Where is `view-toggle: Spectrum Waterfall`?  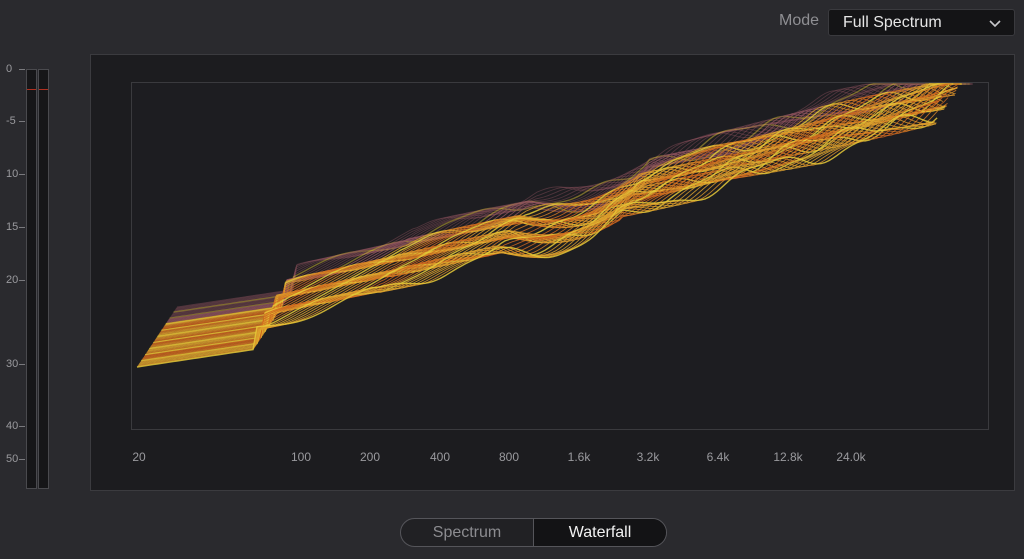 view-toggle: Spectrum Waterfall is located at coordinates (533, 532).